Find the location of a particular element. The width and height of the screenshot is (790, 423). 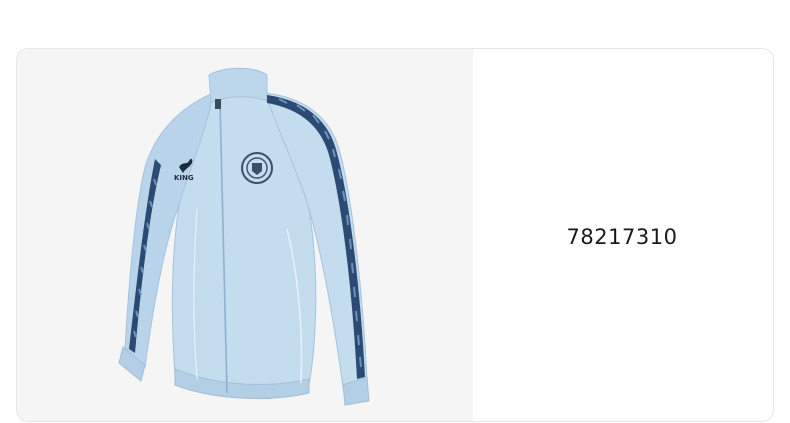

svg-text: KING is located at coordinates (184, 178).